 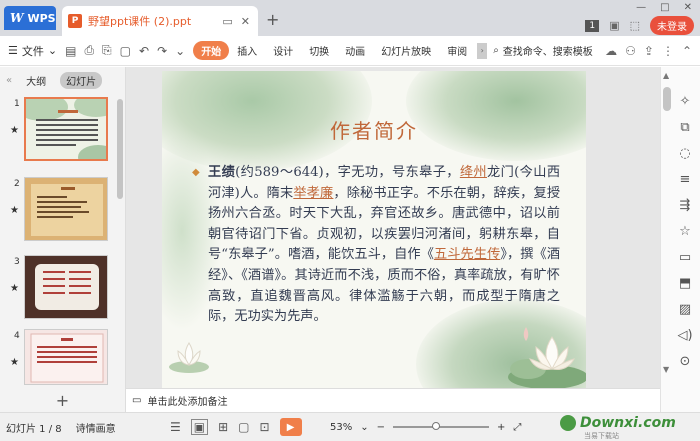 I want to click on document-tab-name: 野望ppt课件 (2).ppt, so click(x=140, y=21).